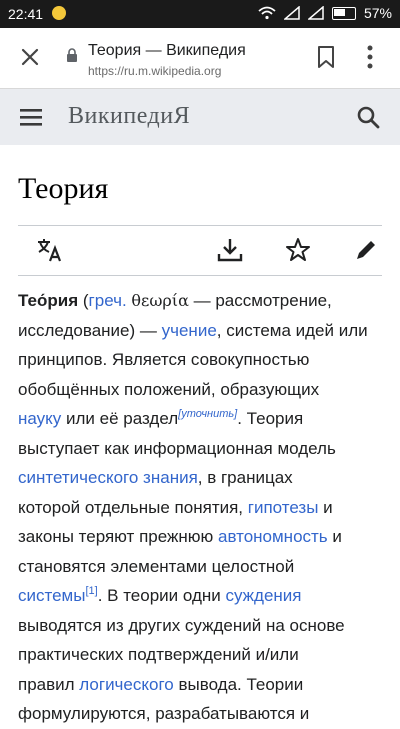 This screenshot has width=400, height=729. Describe the element at coordinates (169, 389) in the screenshot. I see `text-line: обобщённых положений, образующих` at that location.